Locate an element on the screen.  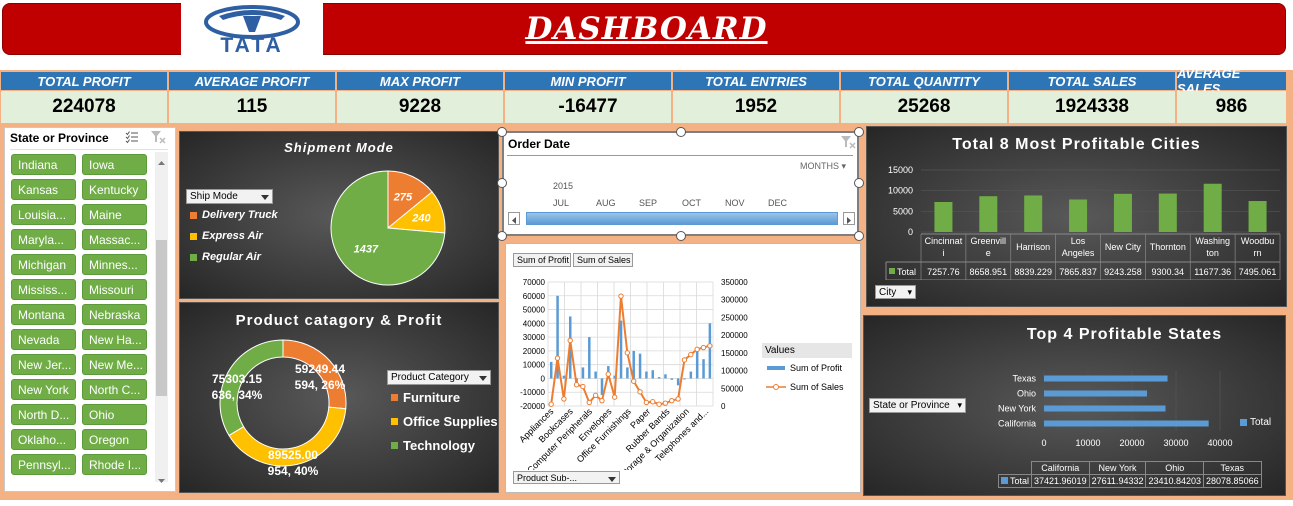
city-name: rn is located at coordinates (1258, 253).